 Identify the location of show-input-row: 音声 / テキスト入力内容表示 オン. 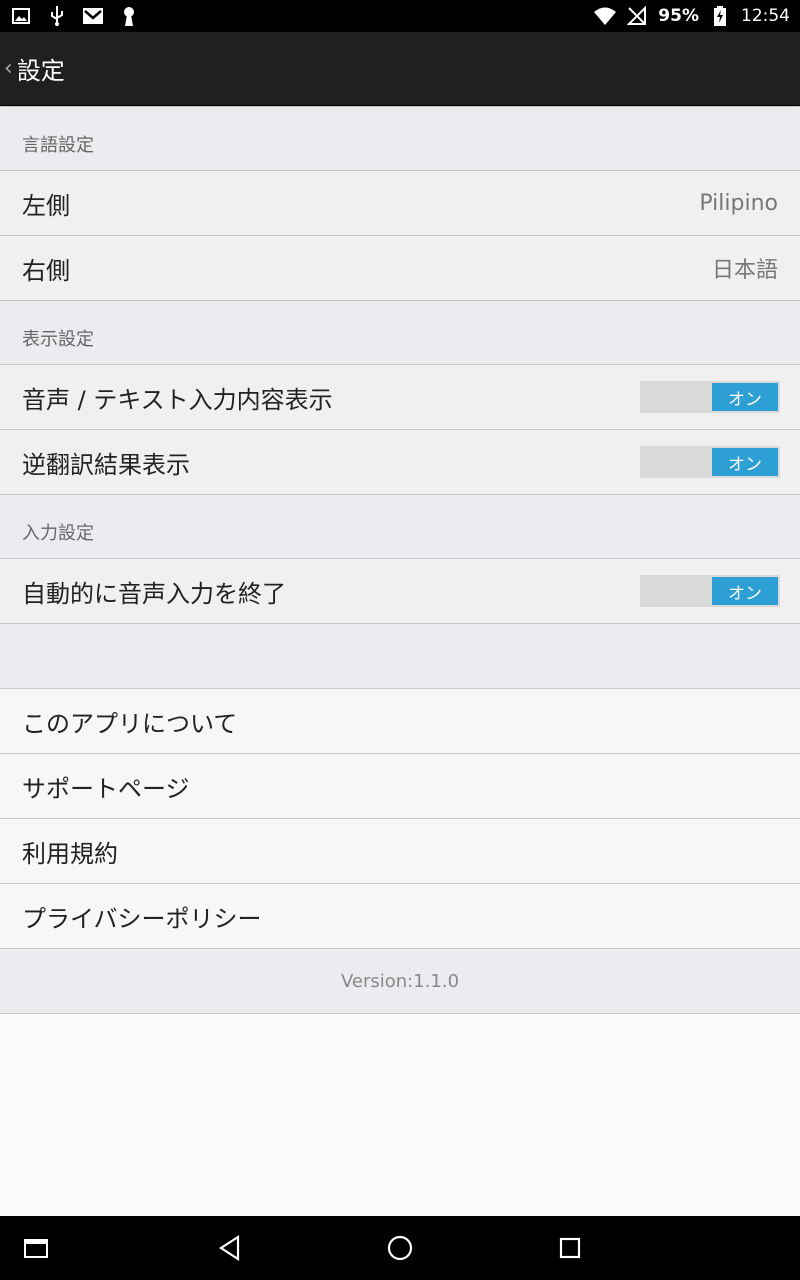
(400, 397).